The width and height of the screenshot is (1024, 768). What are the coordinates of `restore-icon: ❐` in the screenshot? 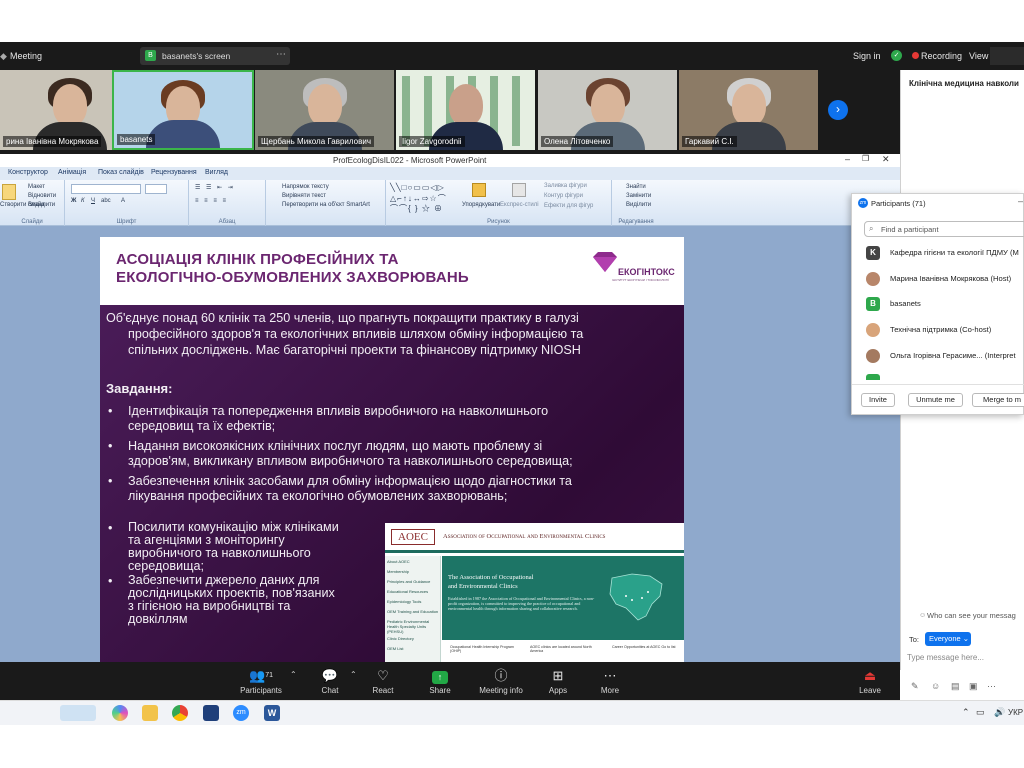 It's located at (865, 158).